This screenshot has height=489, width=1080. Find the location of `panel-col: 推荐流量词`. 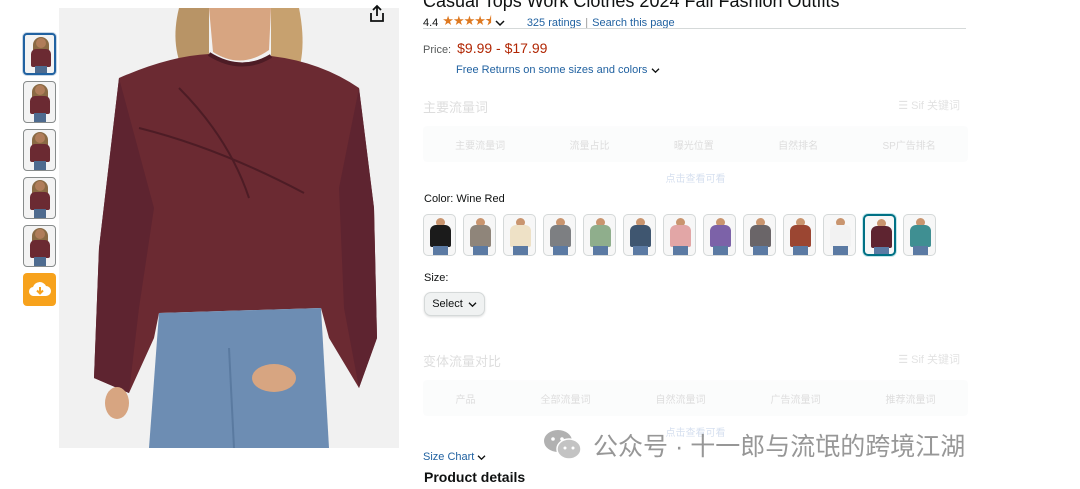

panel-col: 推荐流量词 is located at coordinates (910, 400).